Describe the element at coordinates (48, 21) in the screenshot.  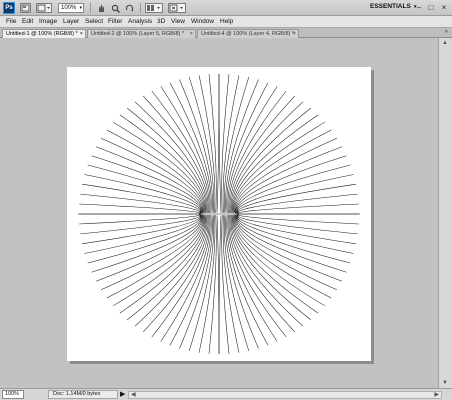
I see `menu-image: Image` at that location.